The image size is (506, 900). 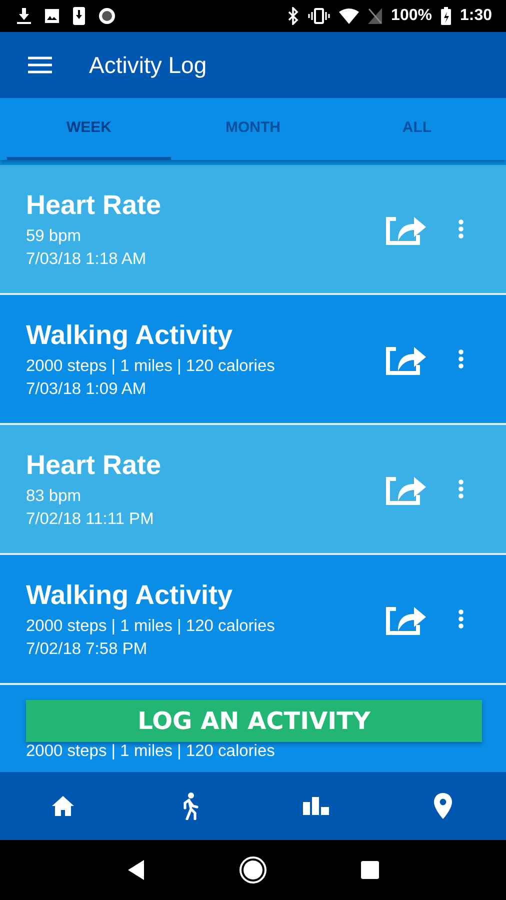 I want to click on activity-detail: 83 bpm, so click(x=54, y=496).